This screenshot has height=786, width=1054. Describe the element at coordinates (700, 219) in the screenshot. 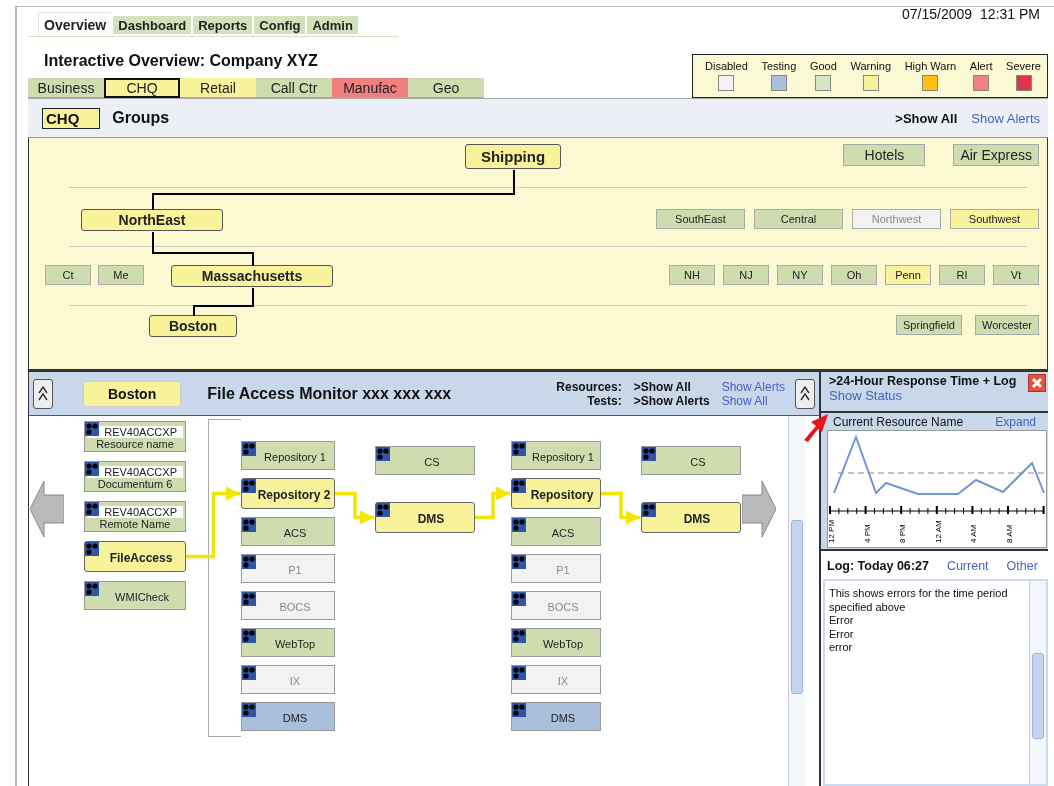

I see `group-node: SouthEast` at that location.